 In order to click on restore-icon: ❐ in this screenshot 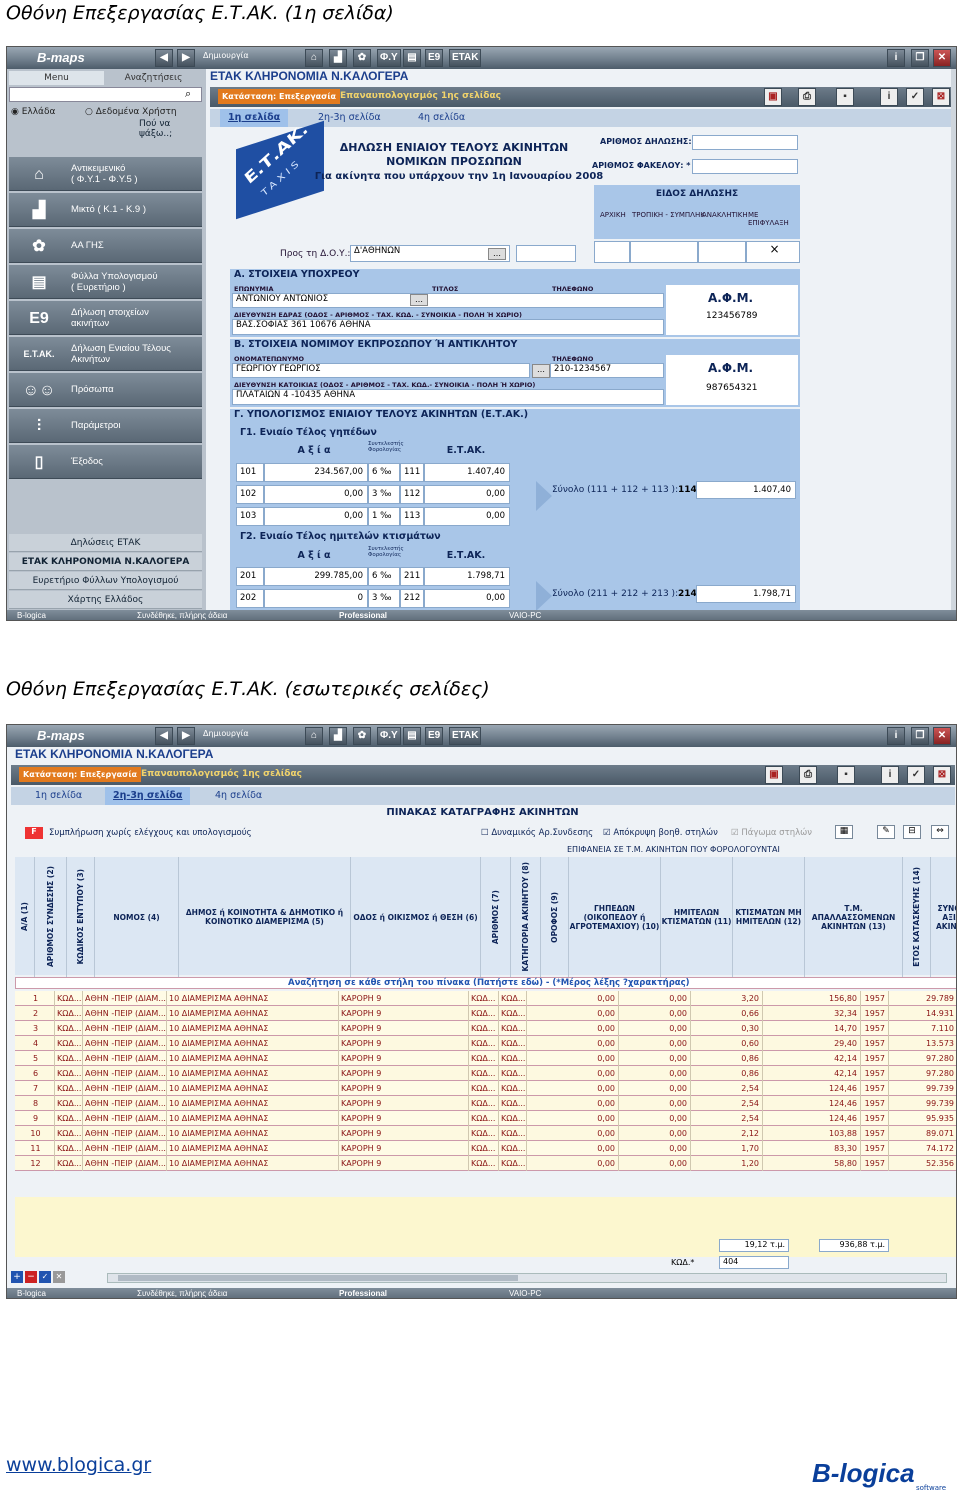, I will do `click(920, 58)`.